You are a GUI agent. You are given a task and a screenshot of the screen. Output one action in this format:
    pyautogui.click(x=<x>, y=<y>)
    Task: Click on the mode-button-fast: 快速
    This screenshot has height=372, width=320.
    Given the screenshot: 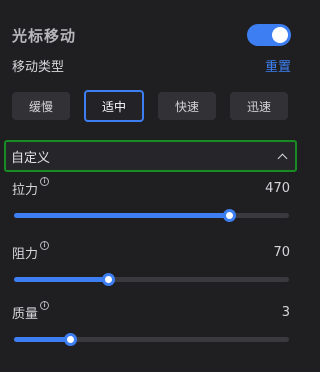 What is the action you would take?
    pyautogui.click(x=187, y=106)
    